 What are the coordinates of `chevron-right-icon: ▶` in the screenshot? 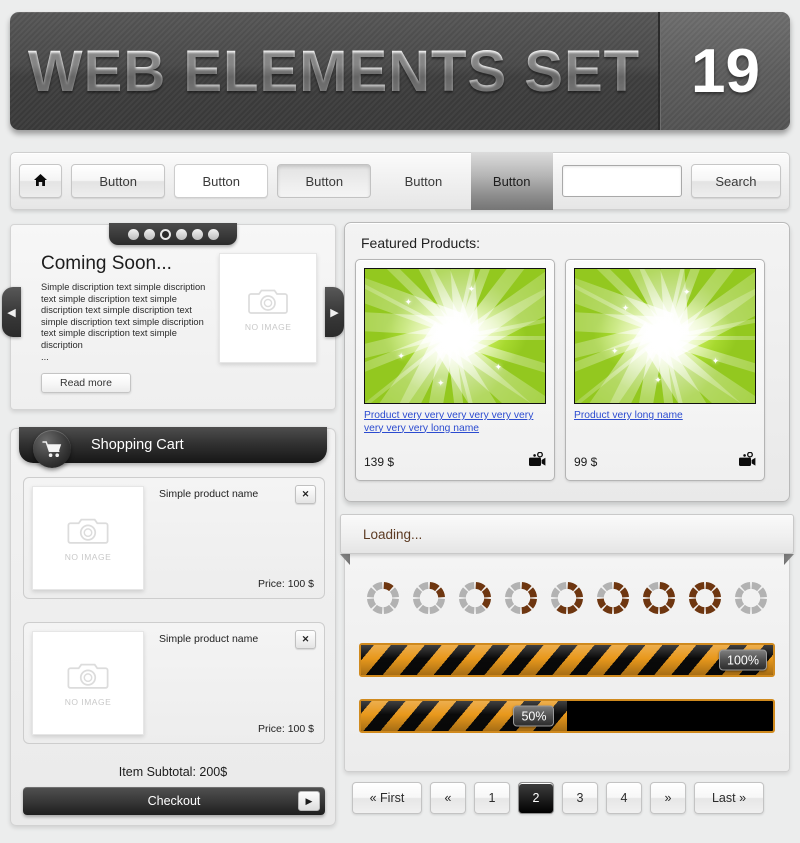 It's located at (334, 312).